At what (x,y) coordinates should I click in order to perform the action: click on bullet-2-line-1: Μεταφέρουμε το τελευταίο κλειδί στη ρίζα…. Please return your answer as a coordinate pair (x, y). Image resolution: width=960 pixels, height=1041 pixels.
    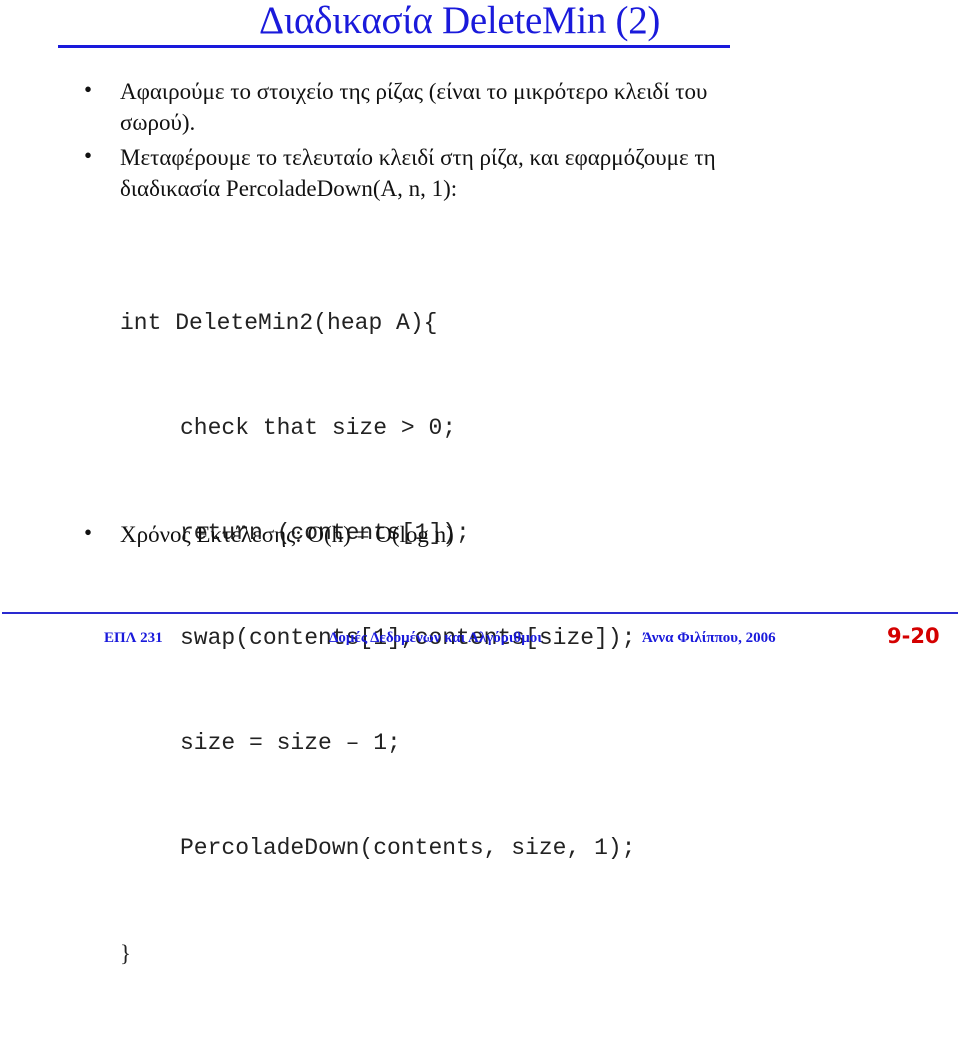
    Looking at the image, I should click on (418, 157).